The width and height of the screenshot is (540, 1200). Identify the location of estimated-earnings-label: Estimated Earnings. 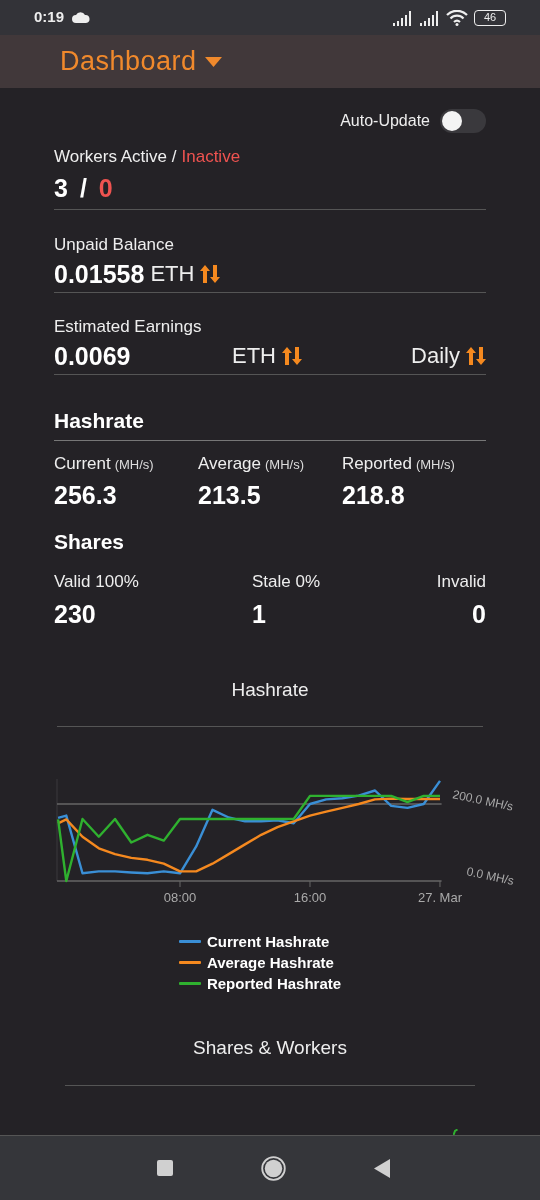
(128, 327).